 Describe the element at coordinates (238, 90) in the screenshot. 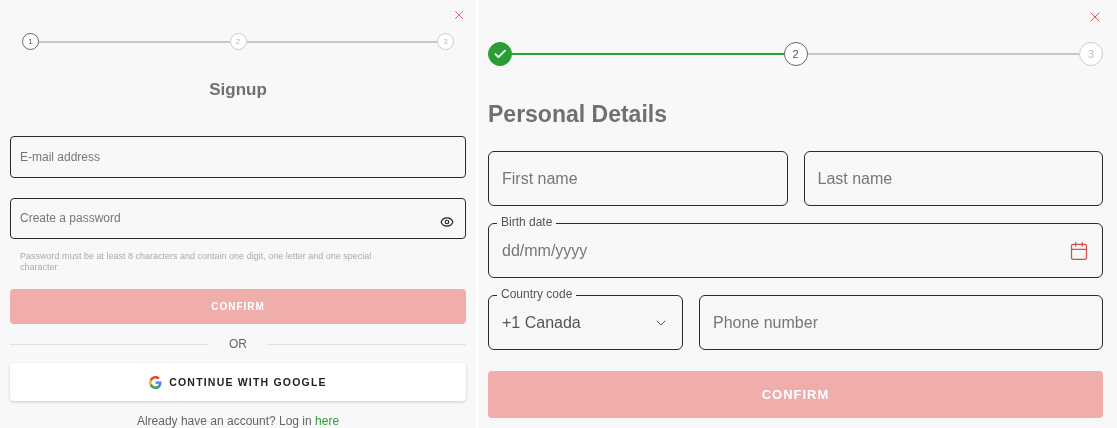

I see `signup-title: Signup` at that location.